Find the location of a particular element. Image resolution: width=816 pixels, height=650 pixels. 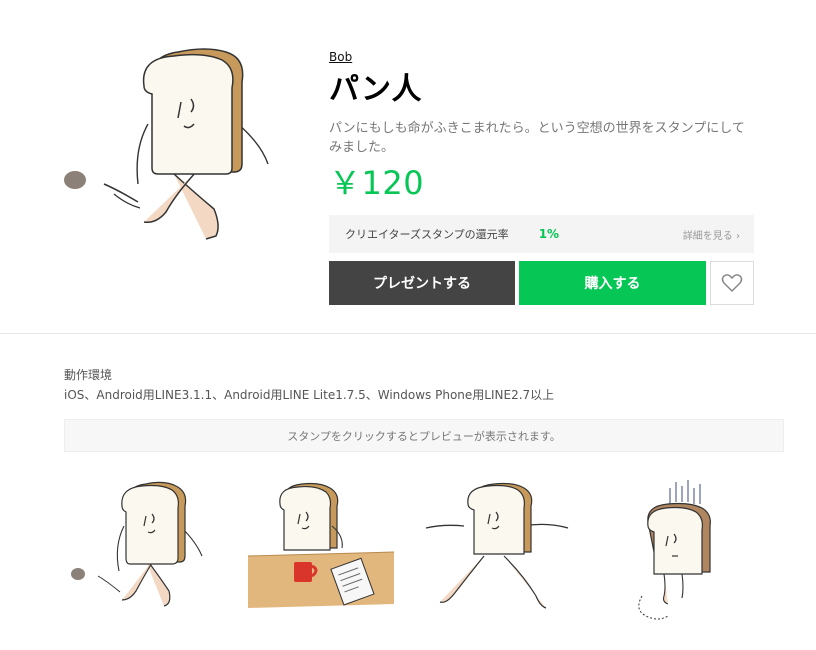

gift-button: プレゼントする is located at coordinates (422, 283).